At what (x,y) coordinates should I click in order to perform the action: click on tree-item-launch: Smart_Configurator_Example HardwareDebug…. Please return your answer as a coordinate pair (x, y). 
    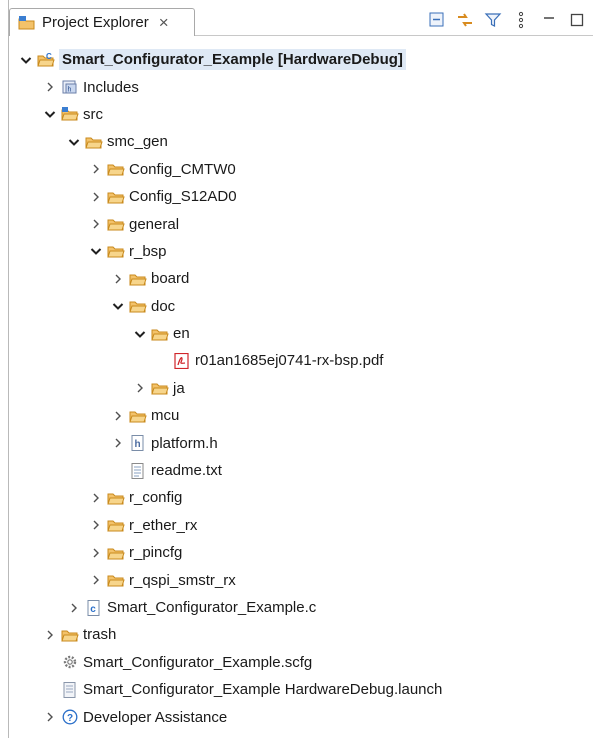
    Looking at the image, I should click on (301, 689).